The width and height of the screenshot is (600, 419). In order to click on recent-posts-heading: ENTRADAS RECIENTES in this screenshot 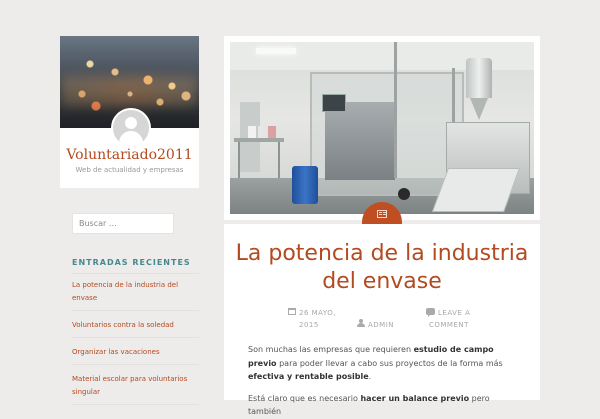, I will do `click(131, 262)`.